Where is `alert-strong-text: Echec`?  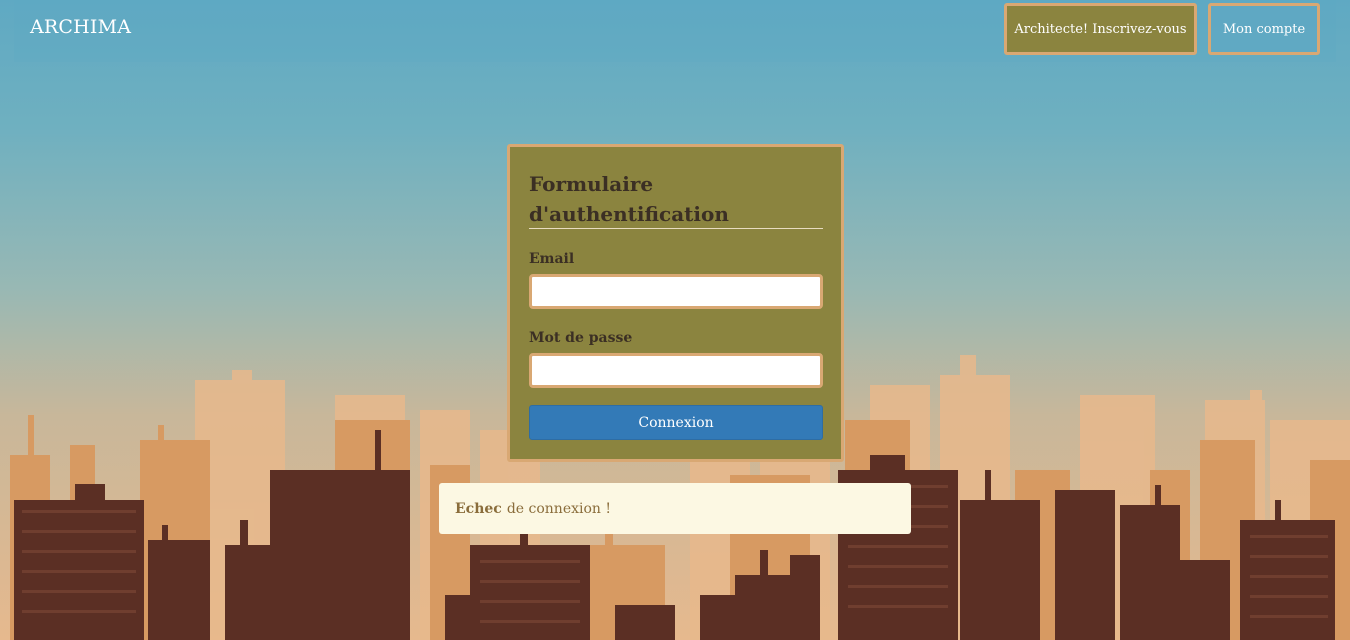
alert-strong-text: Echec is located at coordinates (478, 508).